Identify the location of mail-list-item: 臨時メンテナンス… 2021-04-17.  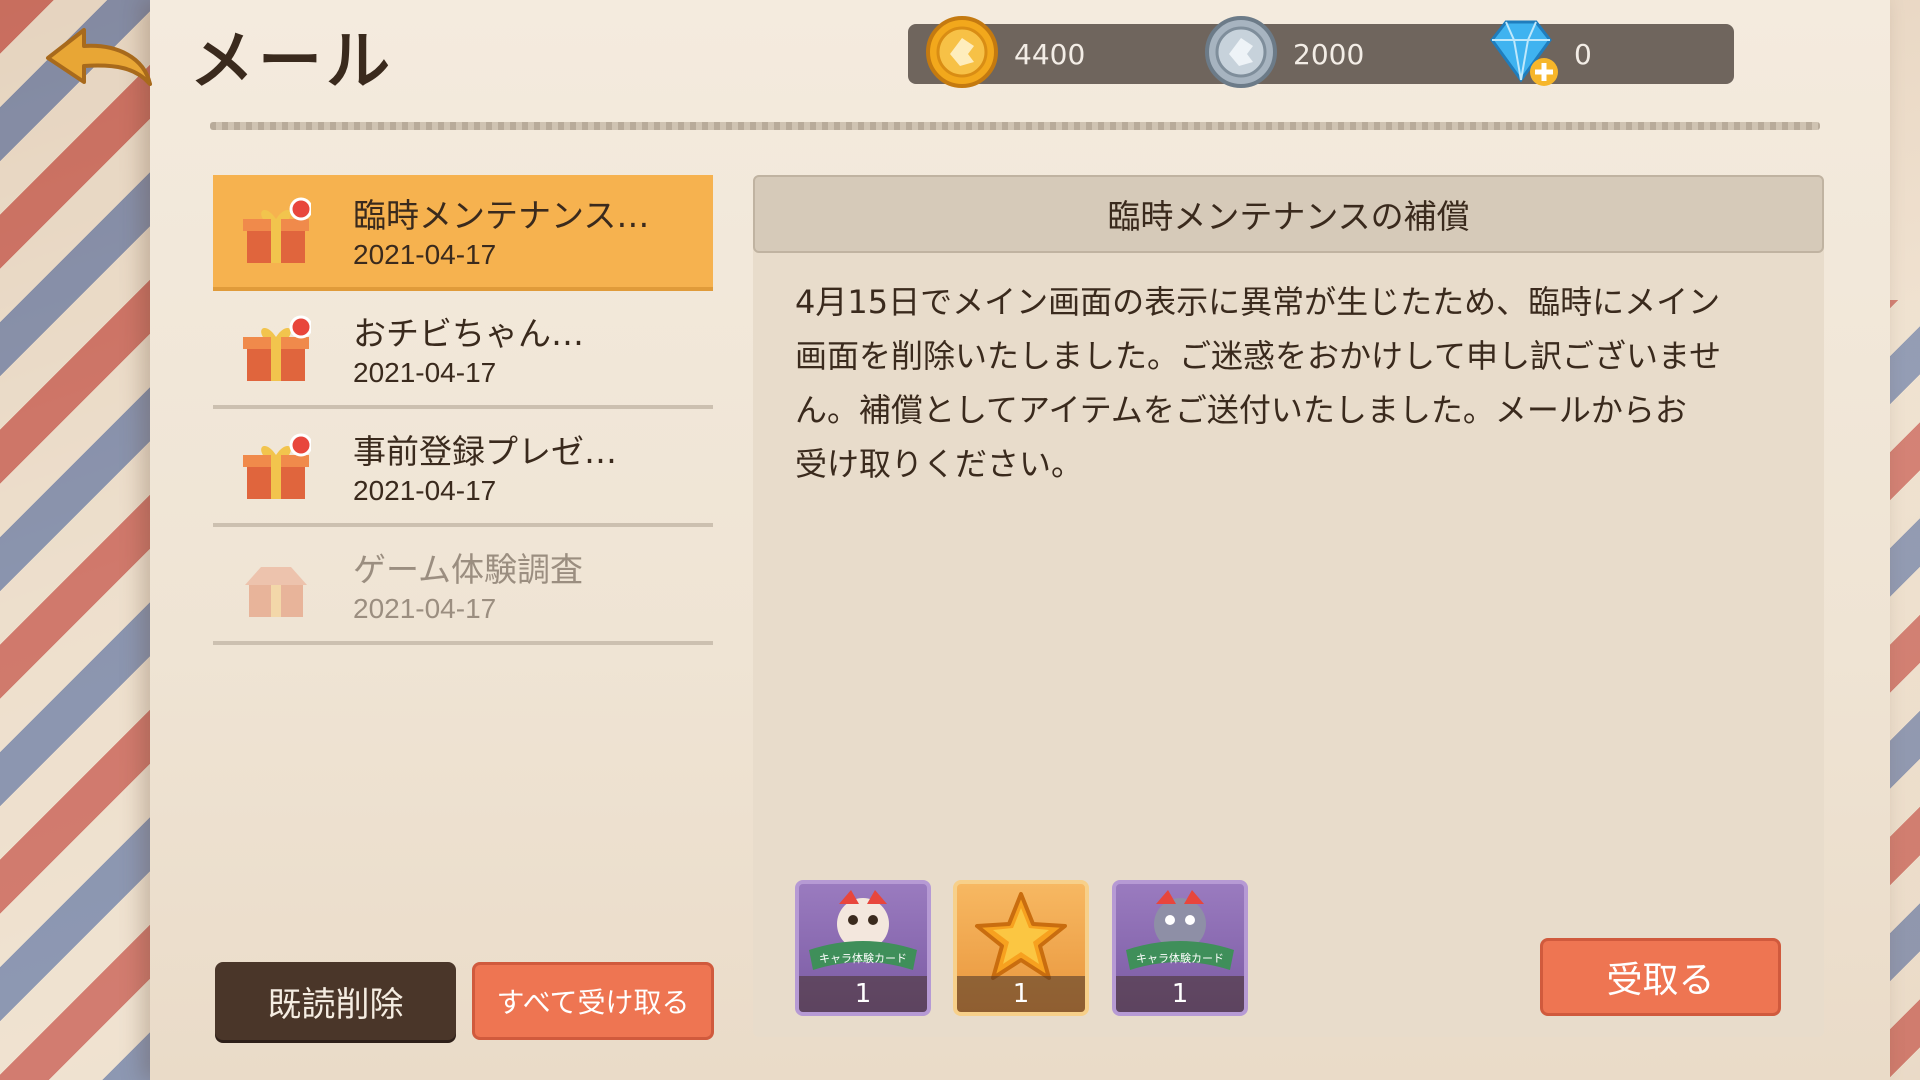
(463, 233).